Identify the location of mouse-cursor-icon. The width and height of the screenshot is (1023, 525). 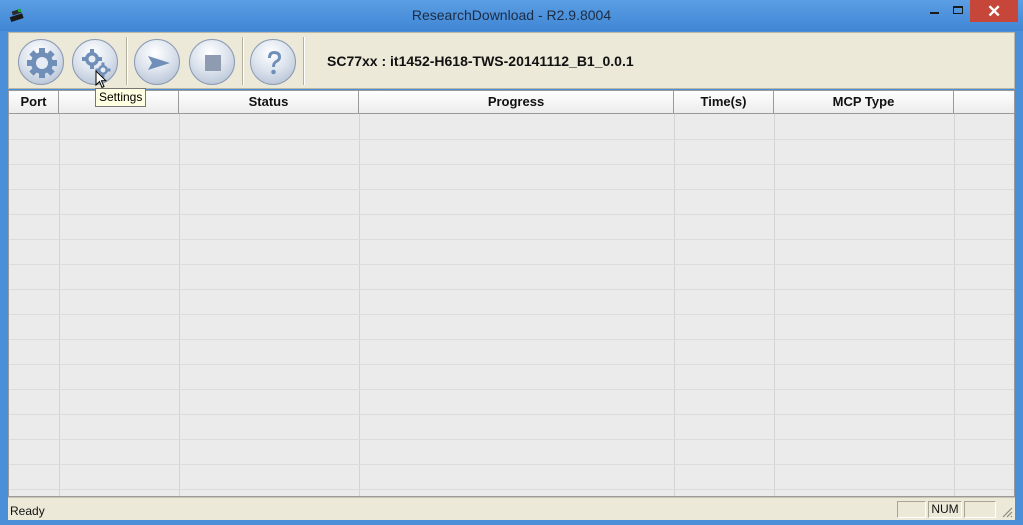
(101, 79).